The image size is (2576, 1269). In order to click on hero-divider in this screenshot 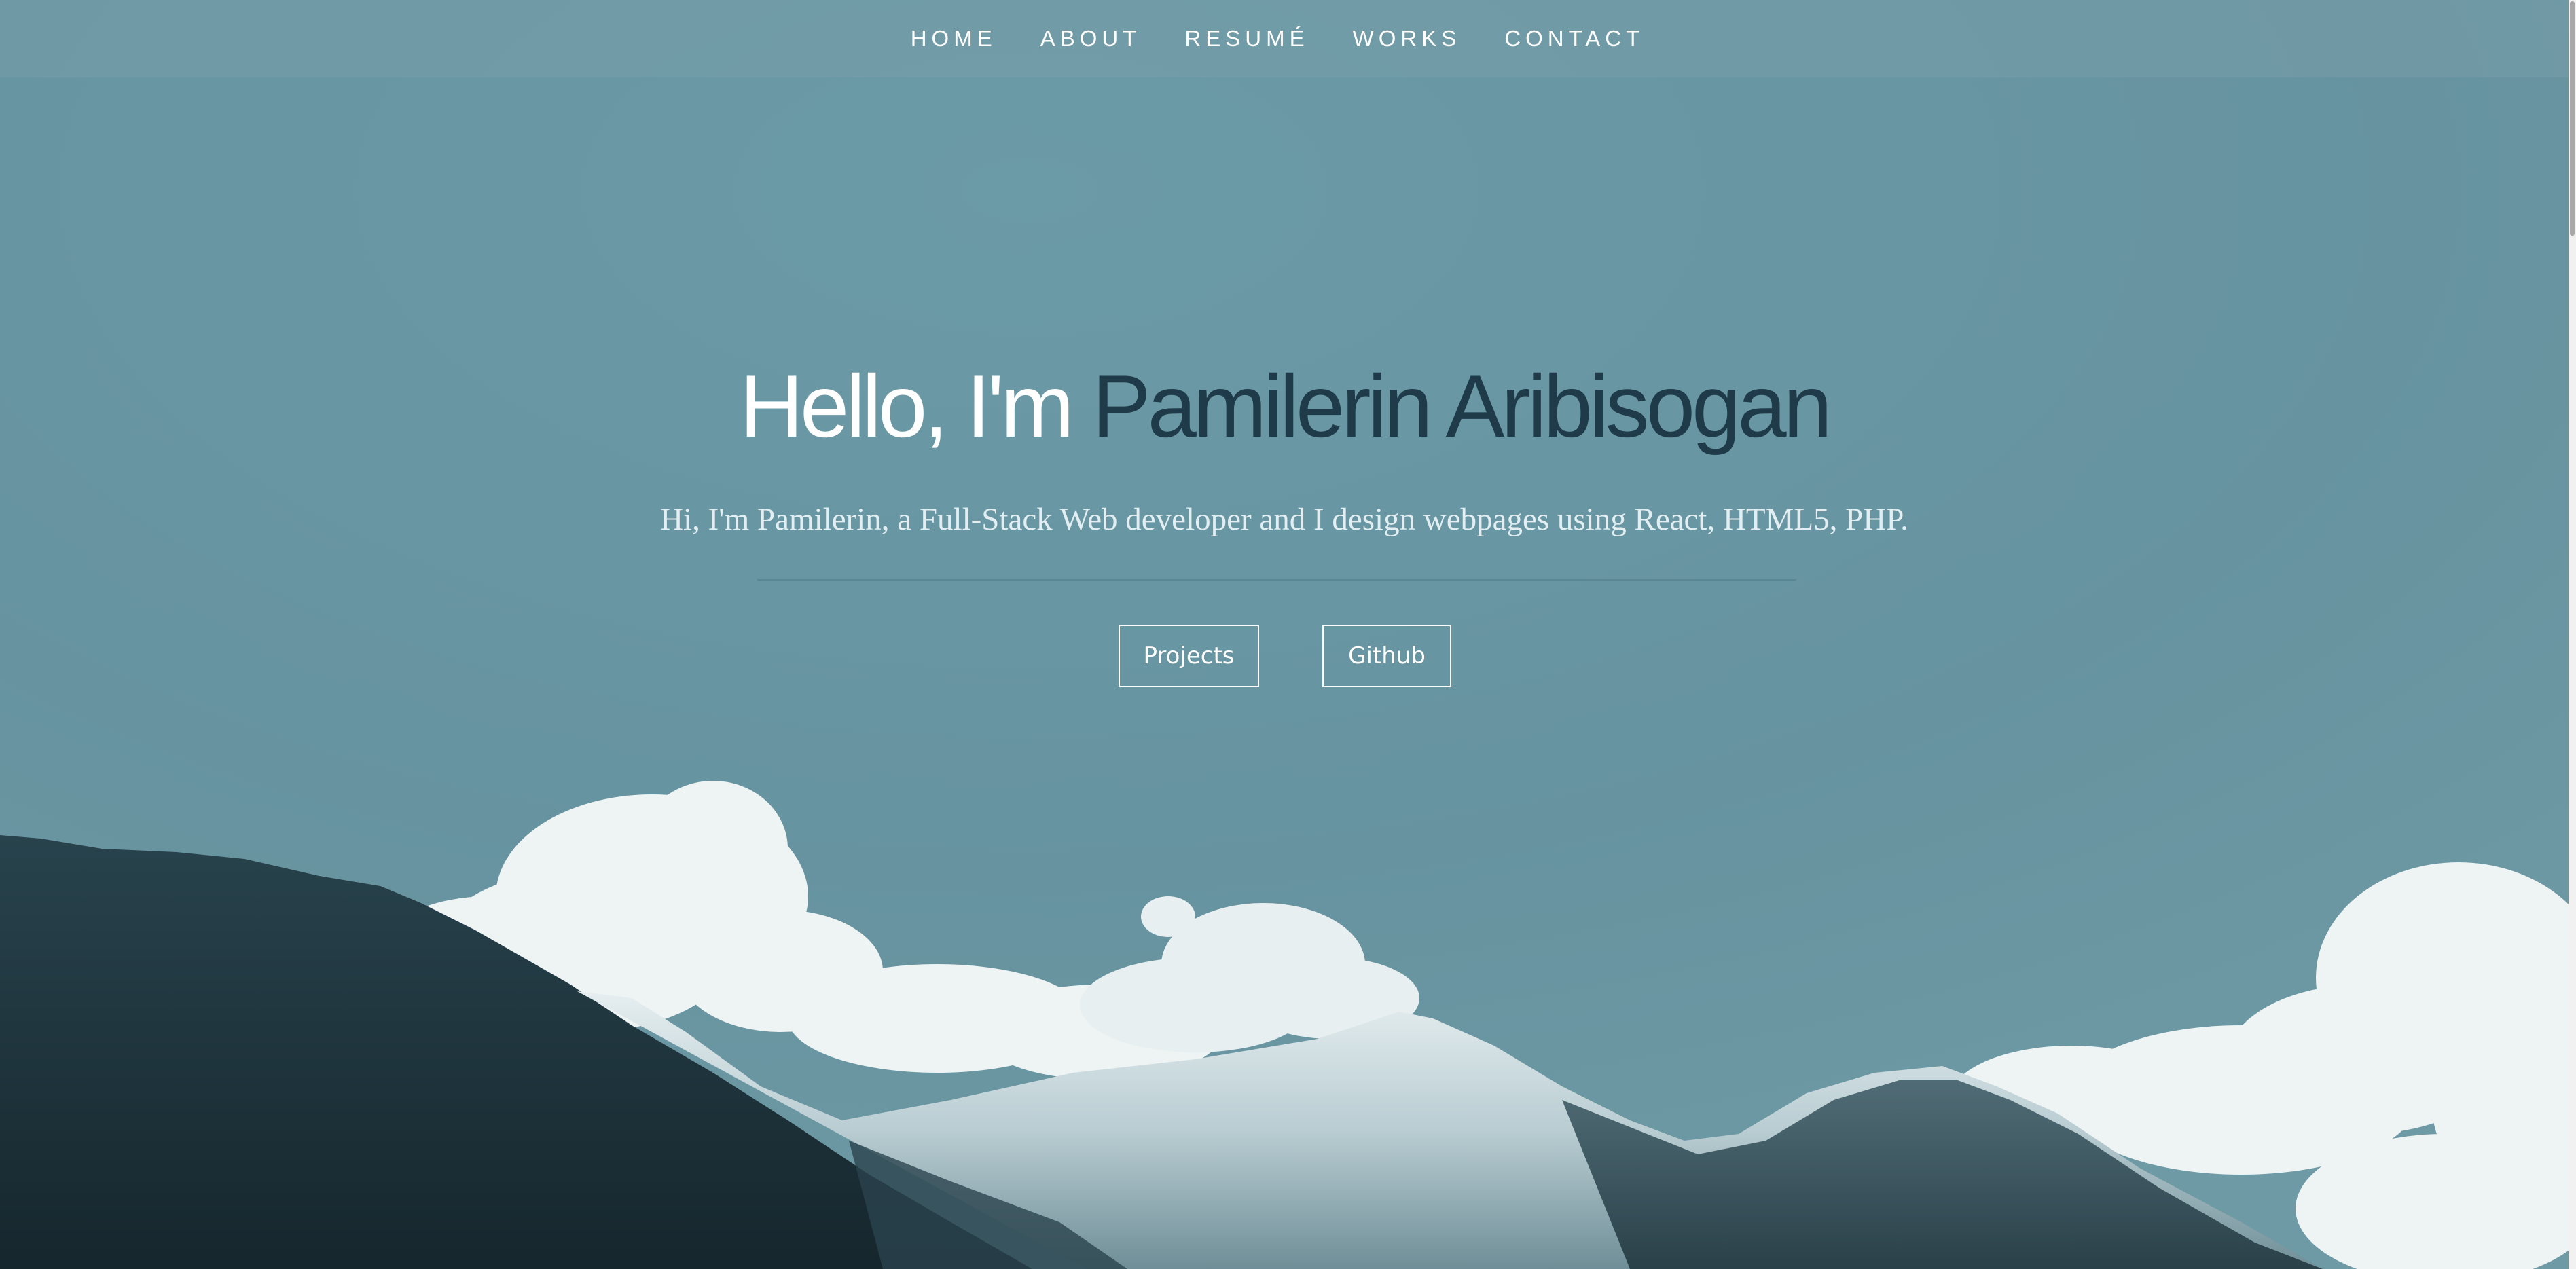, I will do `click(1276, 580)`.